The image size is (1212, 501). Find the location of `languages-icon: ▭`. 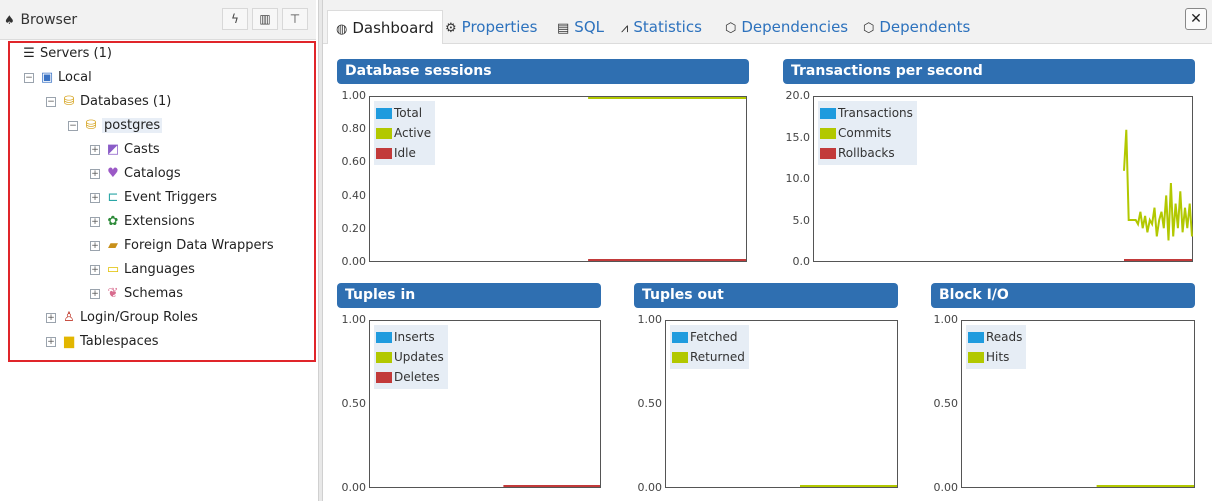

languages-icon: ▭ is located at coordinates (113, 269).